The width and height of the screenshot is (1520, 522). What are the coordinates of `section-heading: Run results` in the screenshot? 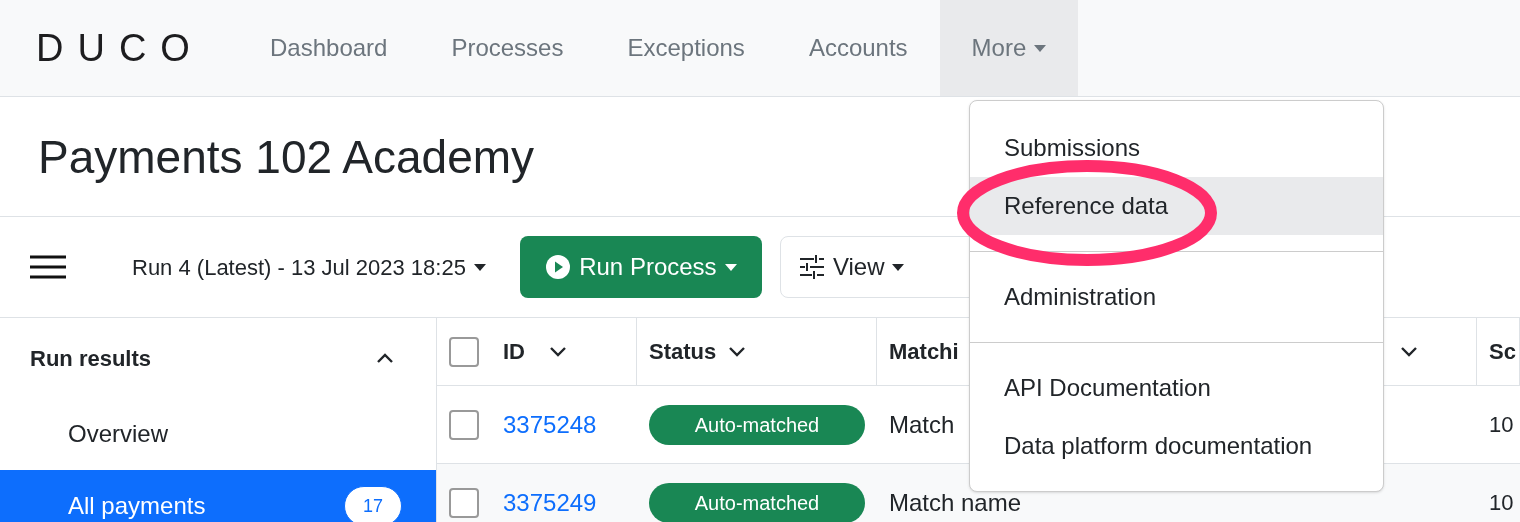 It's located at (91, 358).